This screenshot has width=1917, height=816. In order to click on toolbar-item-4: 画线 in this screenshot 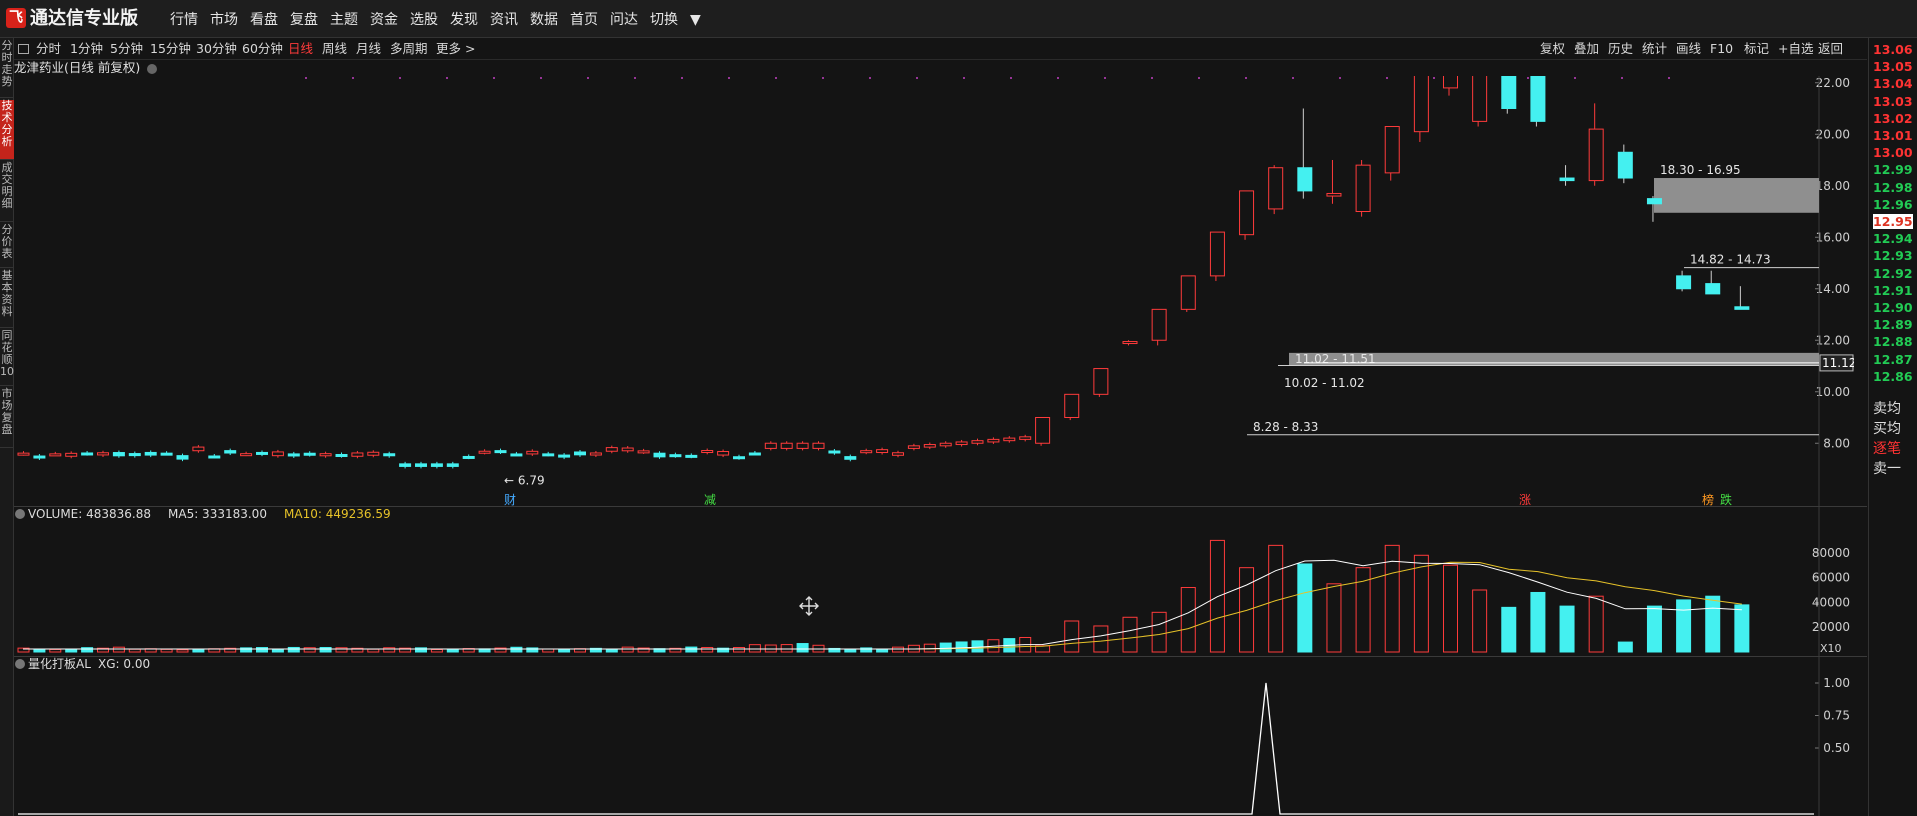, I will do `click(1688, 49)`.